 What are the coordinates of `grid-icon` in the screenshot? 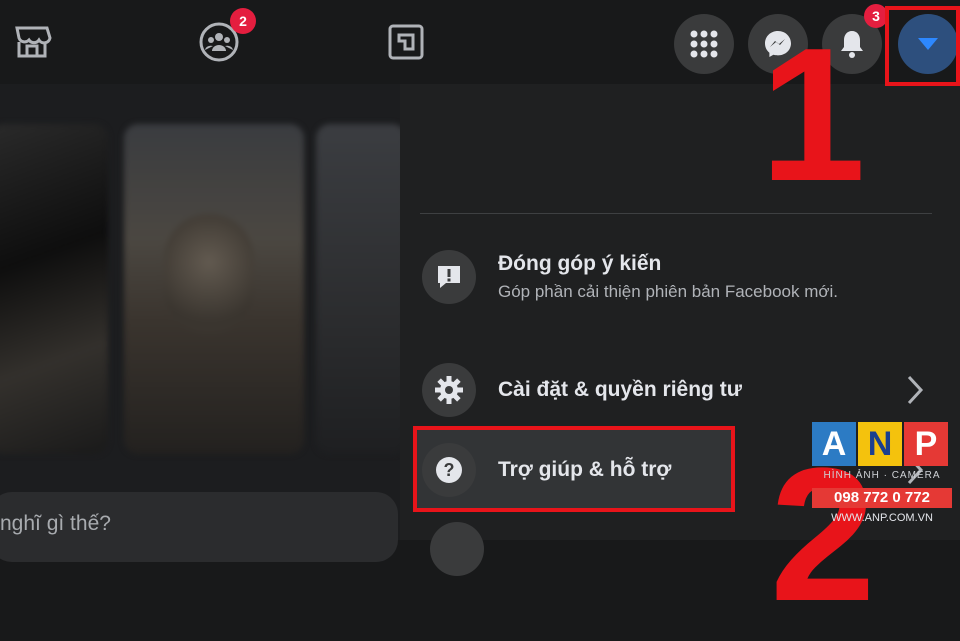 It's located at (704, 44).